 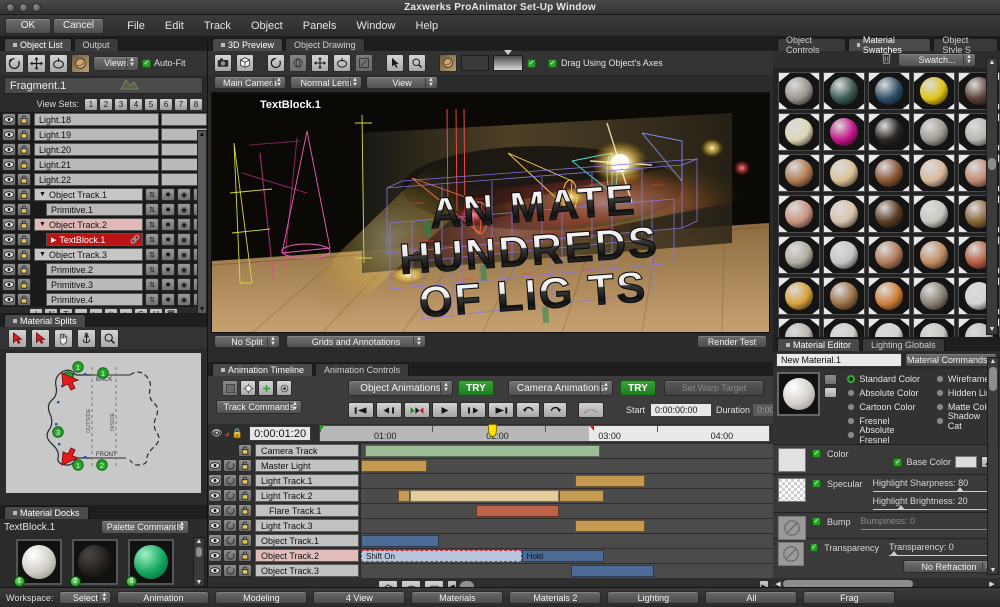 What do you see at coordinates (284, 388) in the screenshot?
I see `track-camera-icon` at bounding box center [284, 388].